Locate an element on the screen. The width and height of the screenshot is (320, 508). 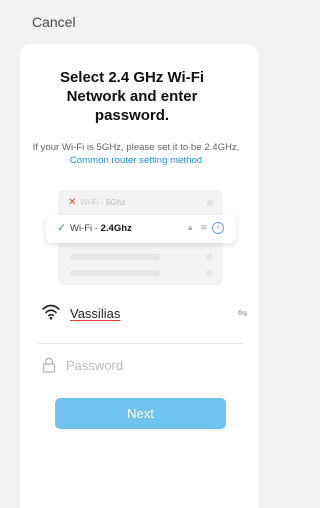
wifi-5ghz-label: Wi-Fi - 5Ghz is located at coordinates (102, 202).